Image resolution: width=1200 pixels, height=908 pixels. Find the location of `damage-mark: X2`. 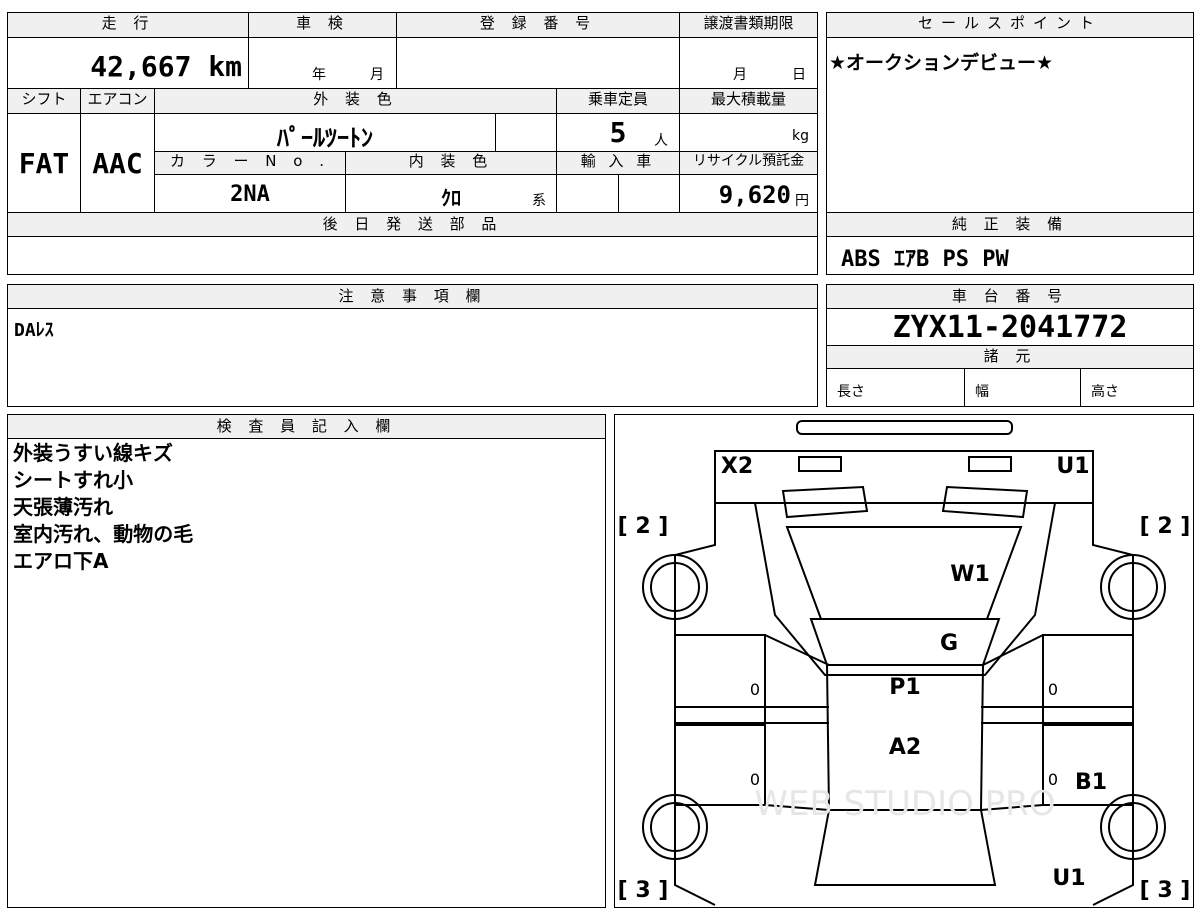

damage-mark: X2 is located at coordinates (737, 466).